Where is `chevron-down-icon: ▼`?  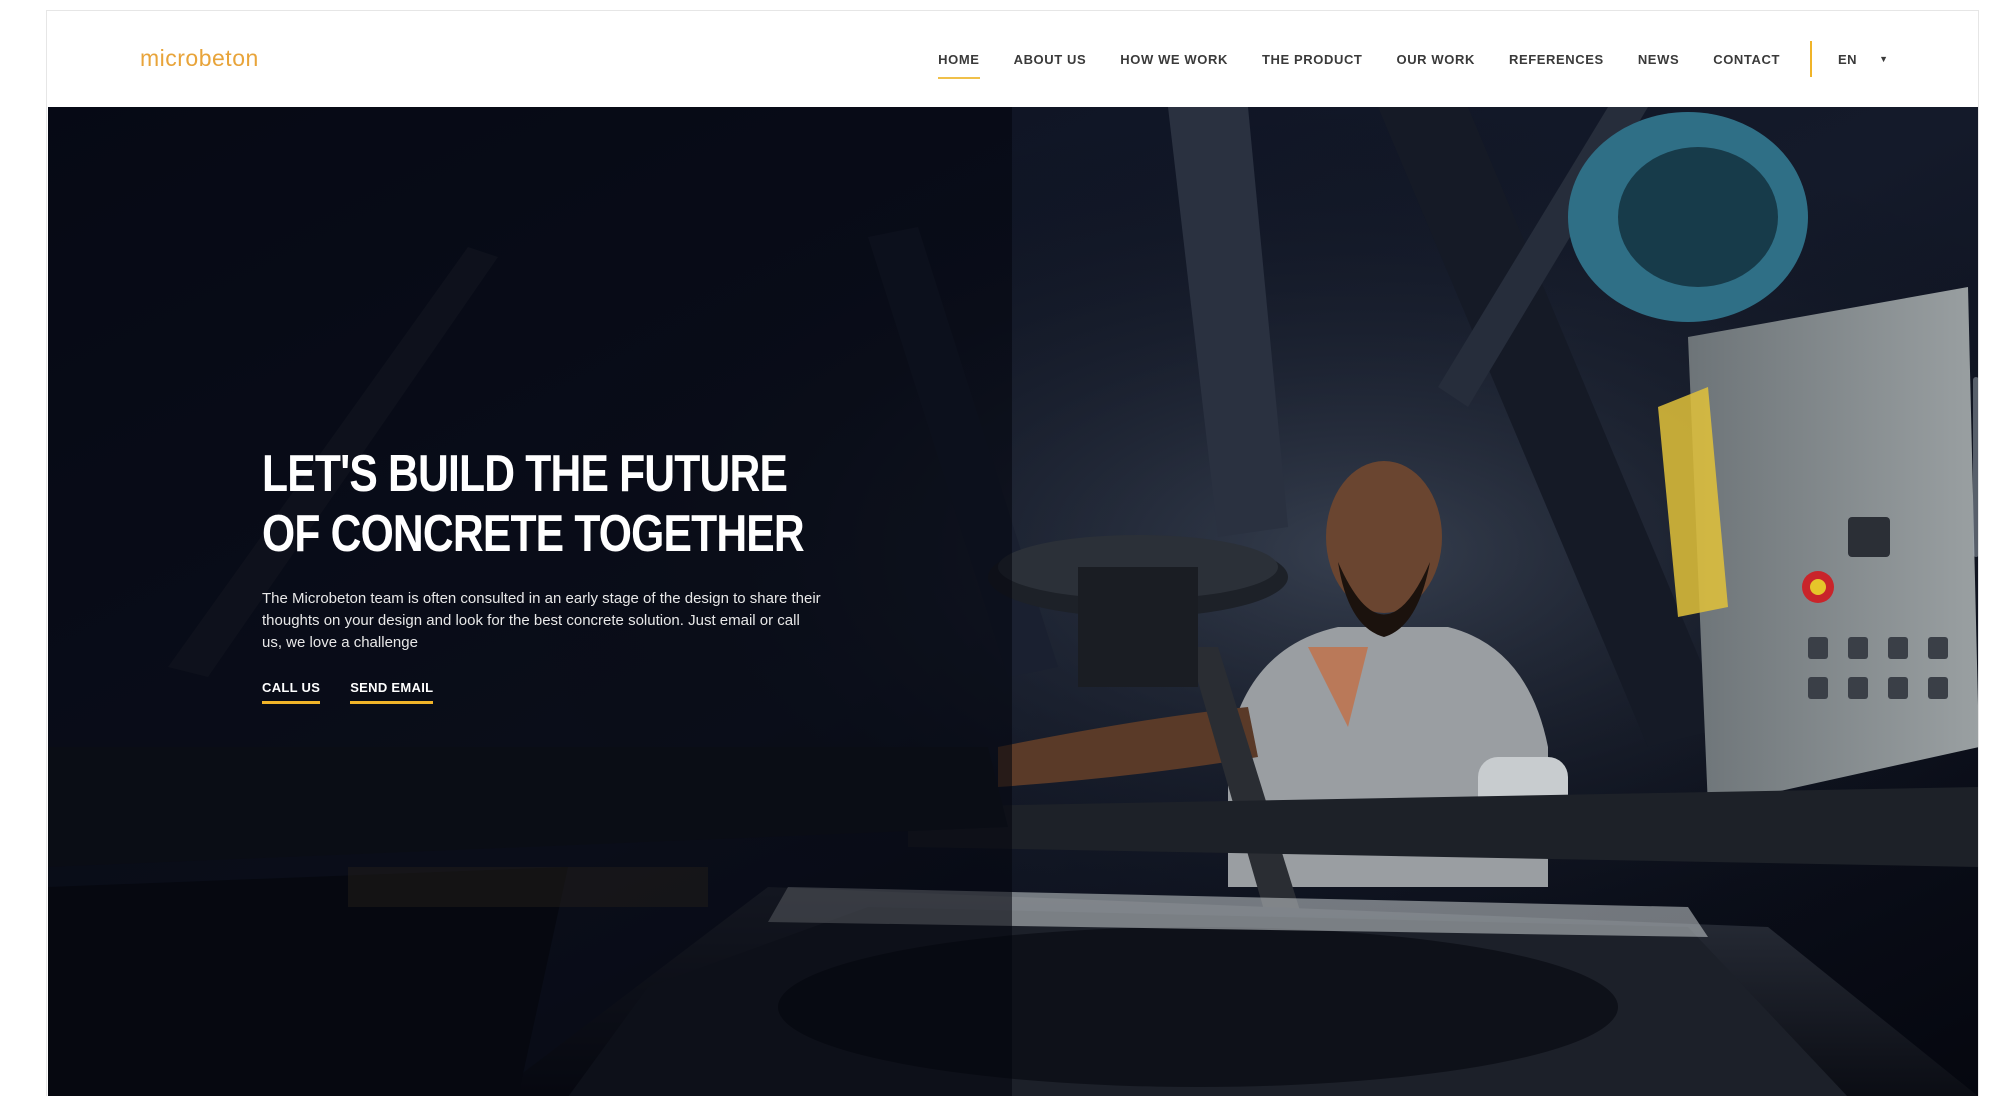
chevron-down-icon: ▼ is located at coordinates (1883, 59).